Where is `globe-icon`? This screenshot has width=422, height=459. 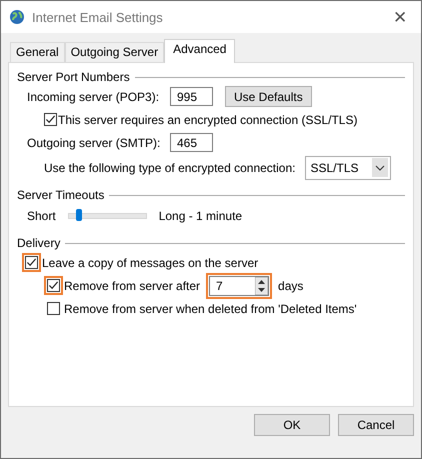
globe-icon is located at coordinates (17, 17).